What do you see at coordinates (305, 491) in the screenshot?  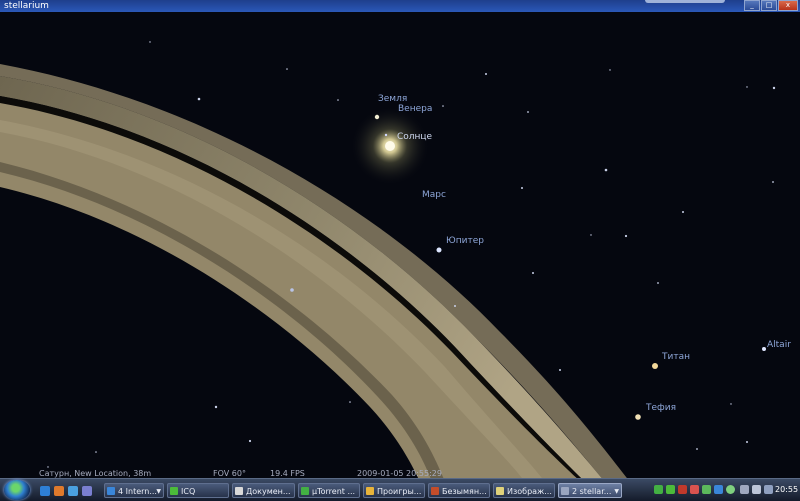 I see `utorrent-icon` at bounding box center [305, 491].